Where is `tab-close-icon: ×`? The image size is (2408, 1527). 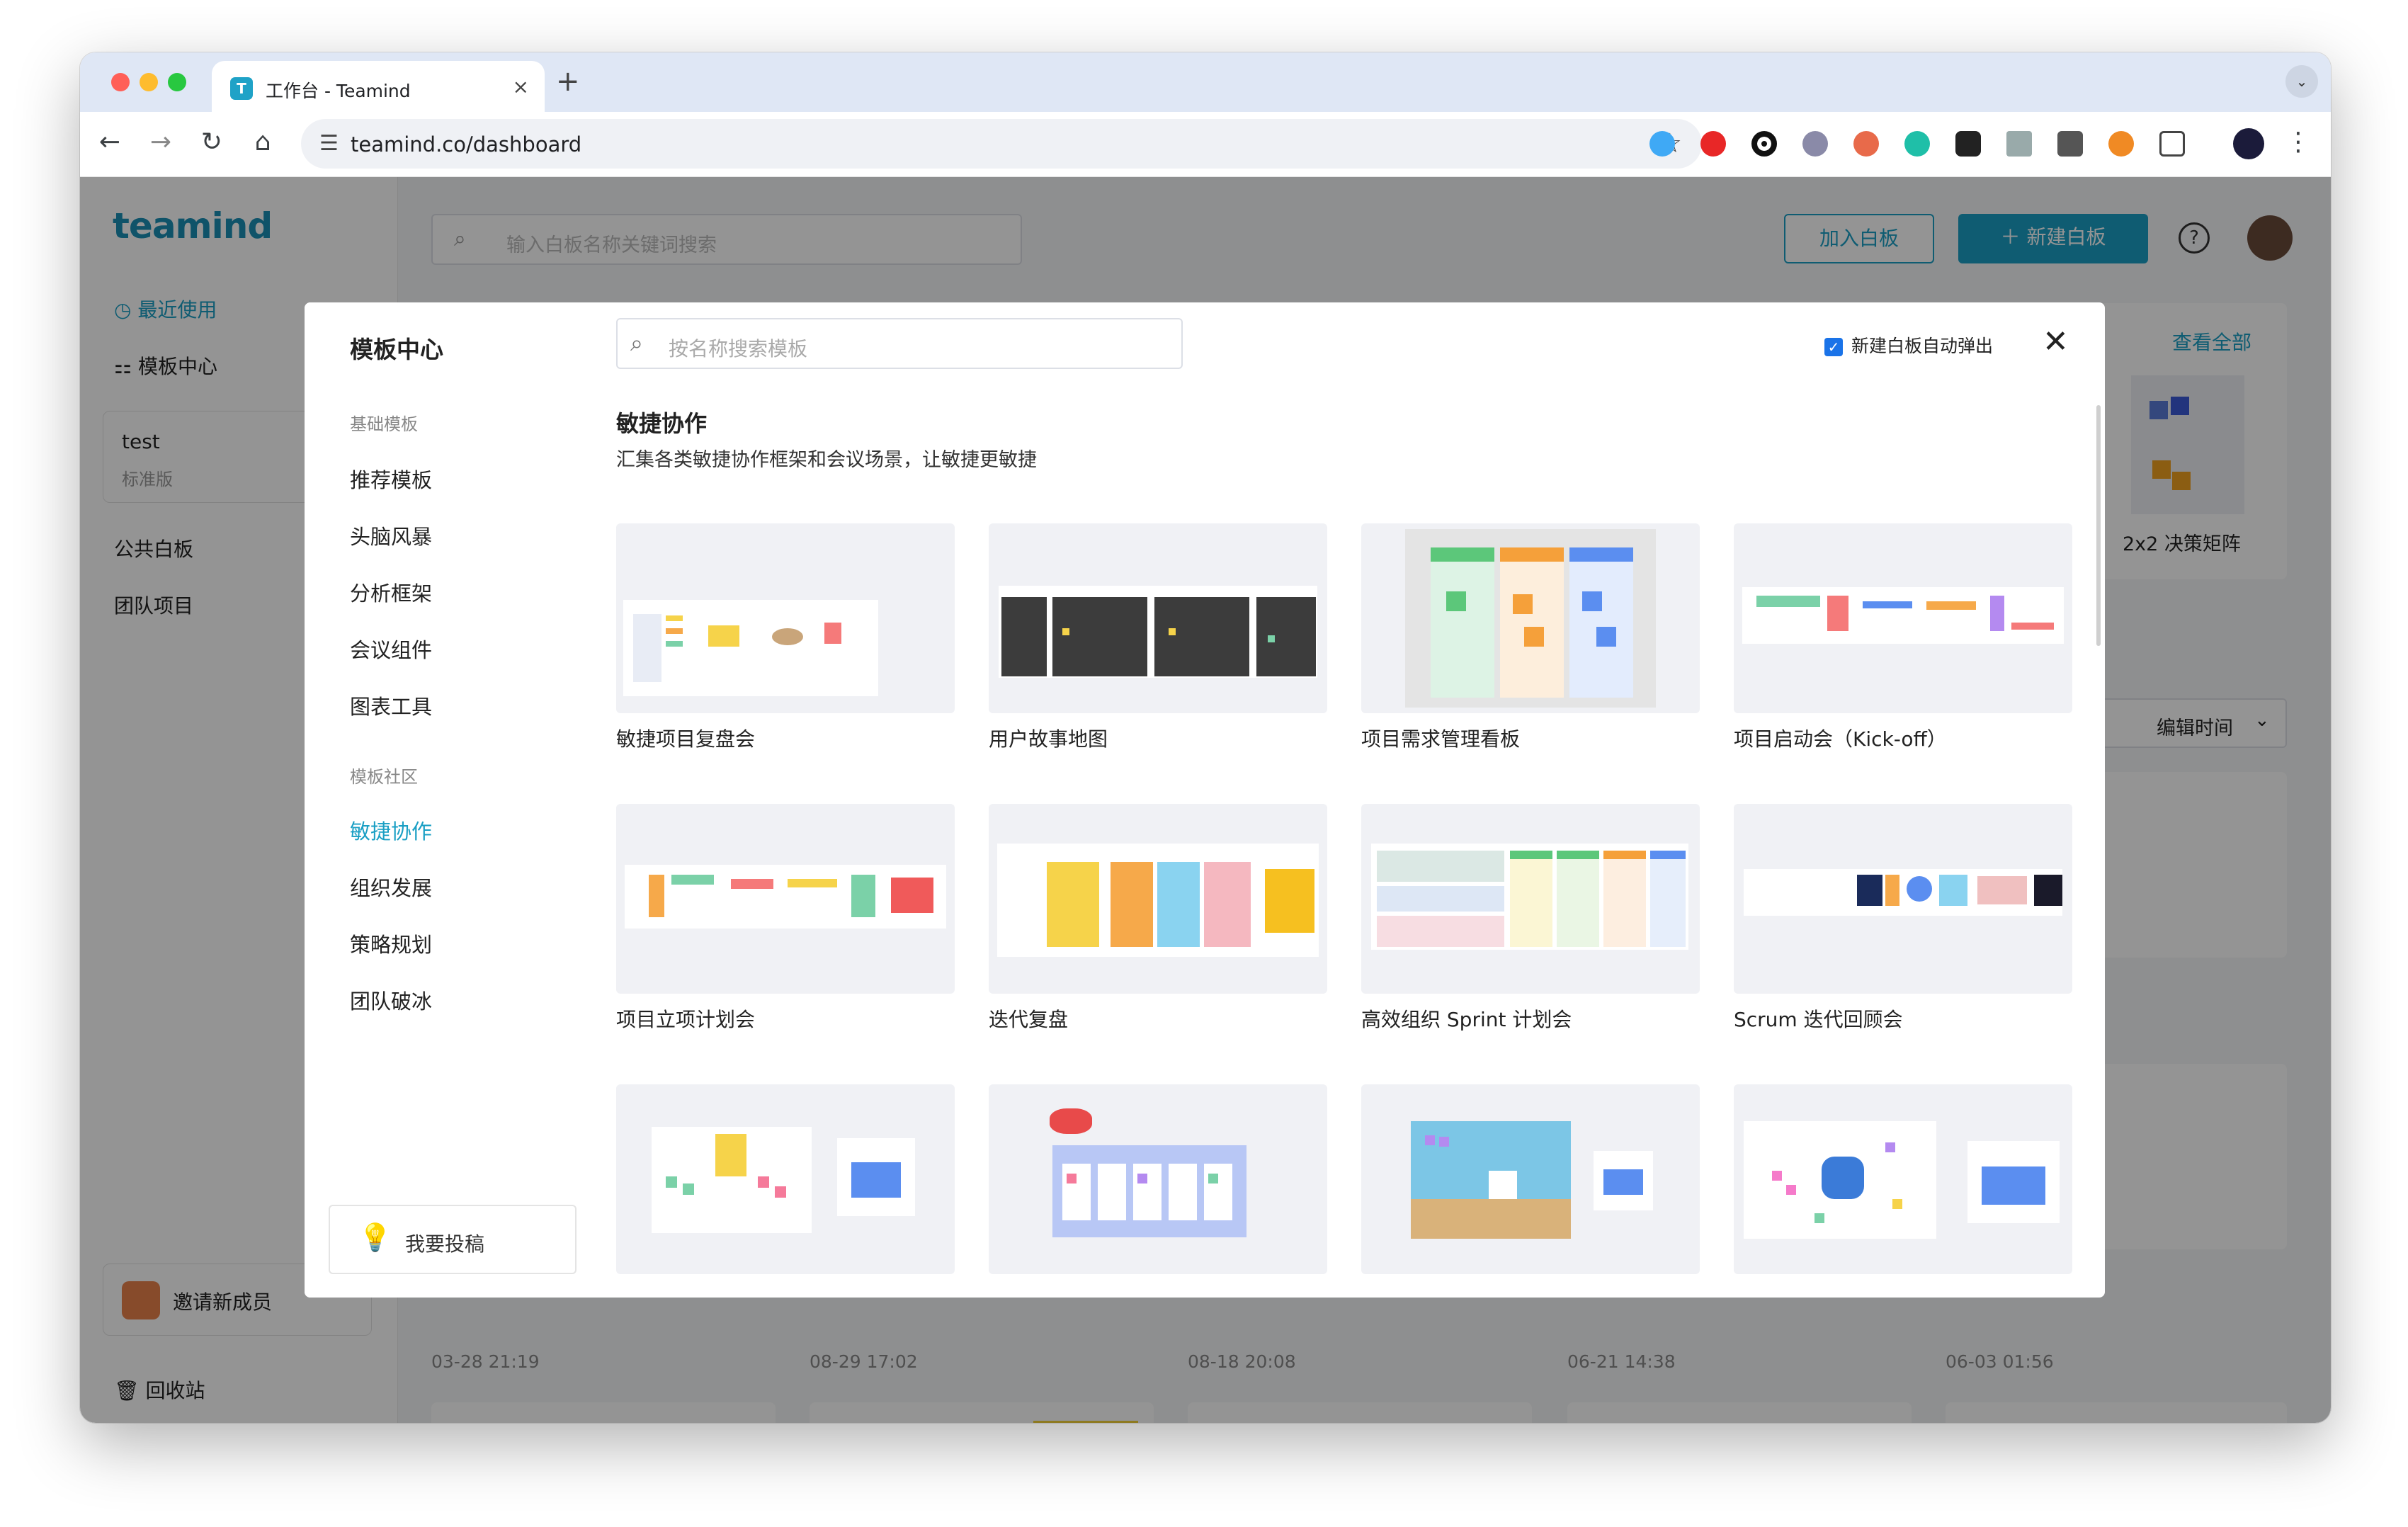 tab-close-icon: × is located at coordinates (521, 86).